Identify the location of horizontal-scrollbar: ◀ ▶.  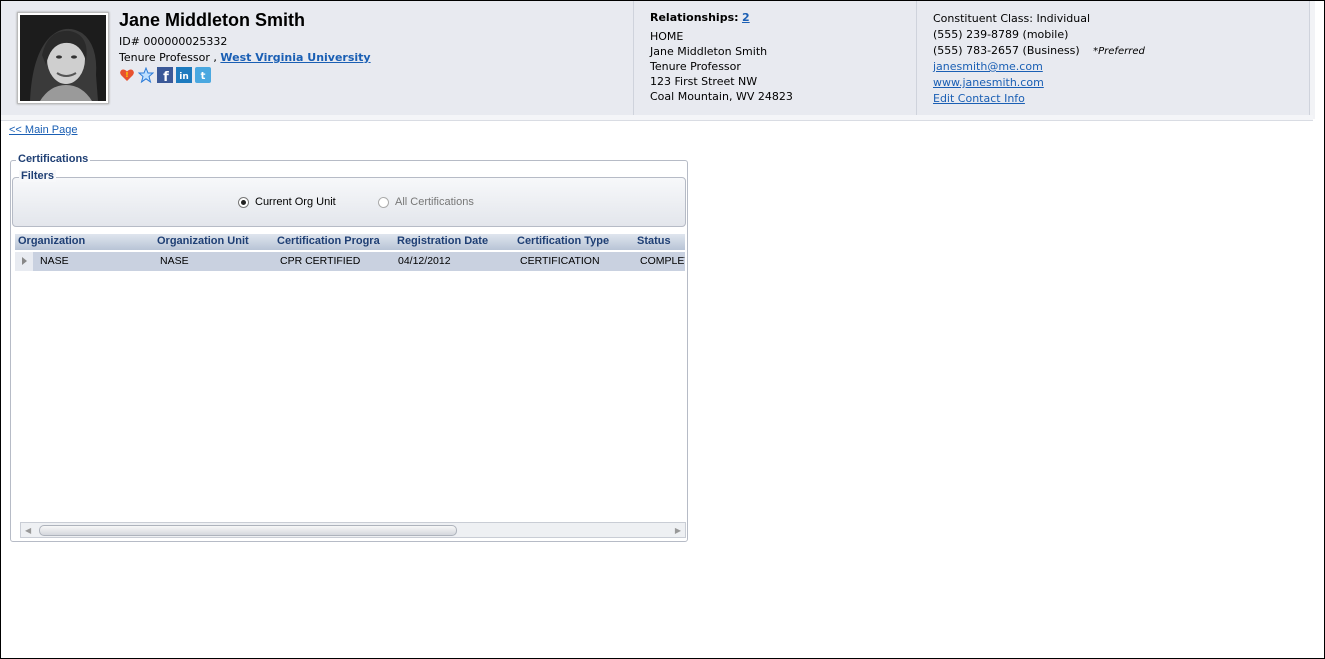
(353, 530).